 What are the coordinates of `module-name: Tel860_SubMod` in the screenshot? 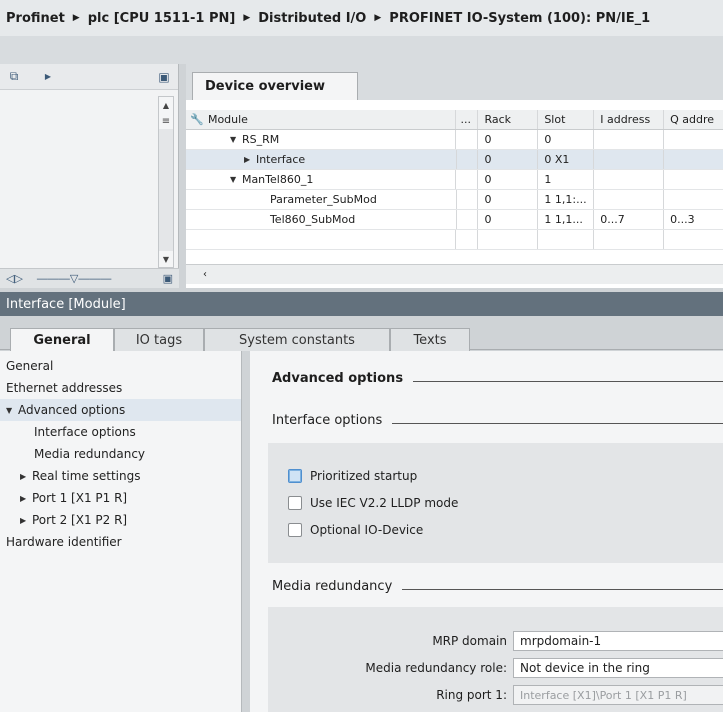 It's located at (312, 219).